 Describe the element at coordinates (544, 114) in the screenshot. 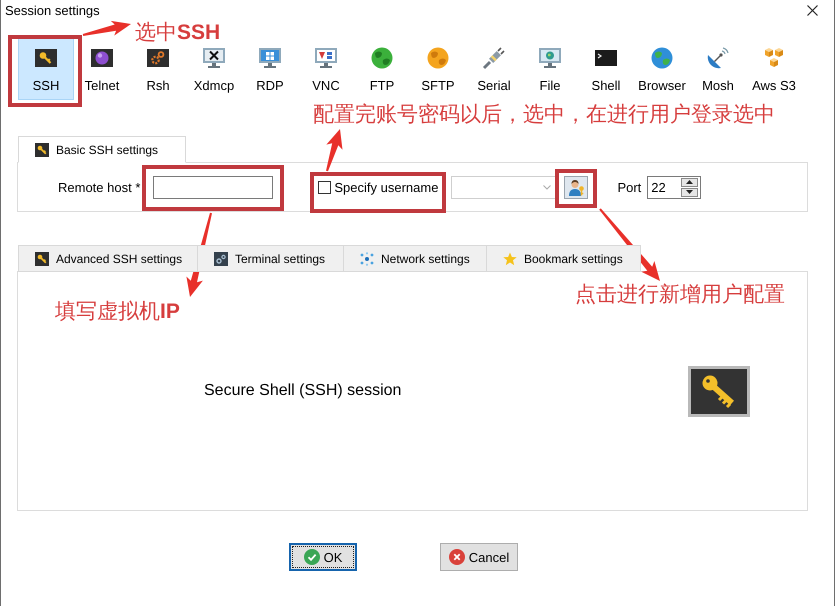

I see `annotation-text: 配置完账号密码以后，选中，在进行用户登录选中` at that location.